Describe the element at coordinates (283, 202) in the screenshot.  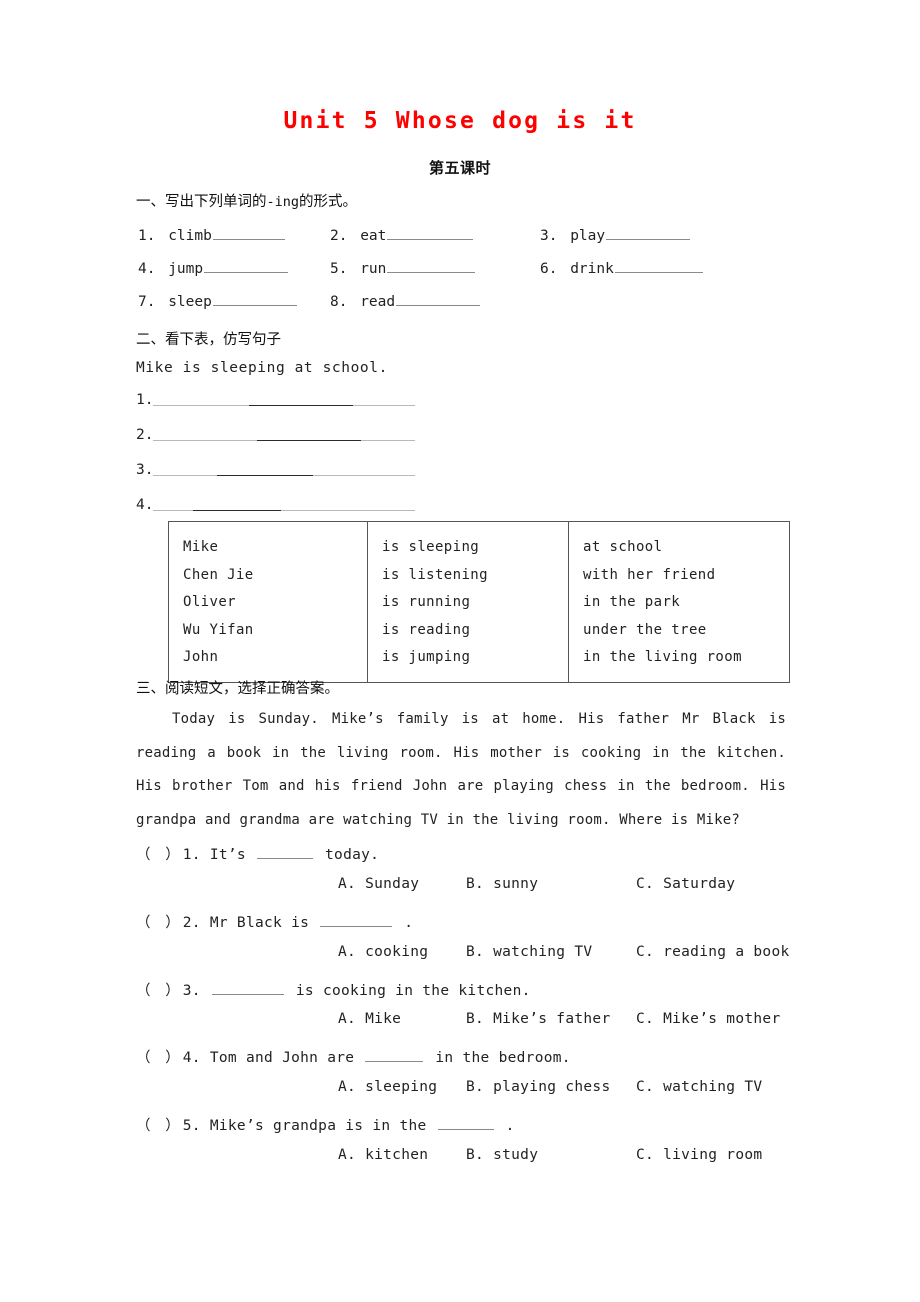
I see `section1-heading-en: -ing` at that location.